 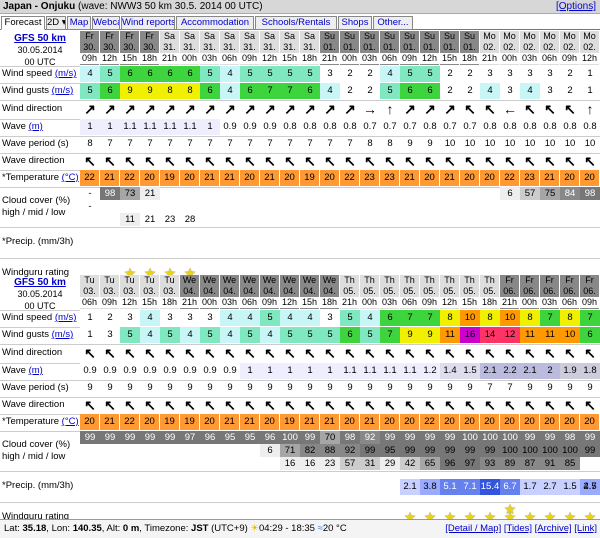 What do you see at coordinates (449, 48) in the screenshot?
I see `time-column-header: Su 01. 15h` at bounding box center [449, 48].